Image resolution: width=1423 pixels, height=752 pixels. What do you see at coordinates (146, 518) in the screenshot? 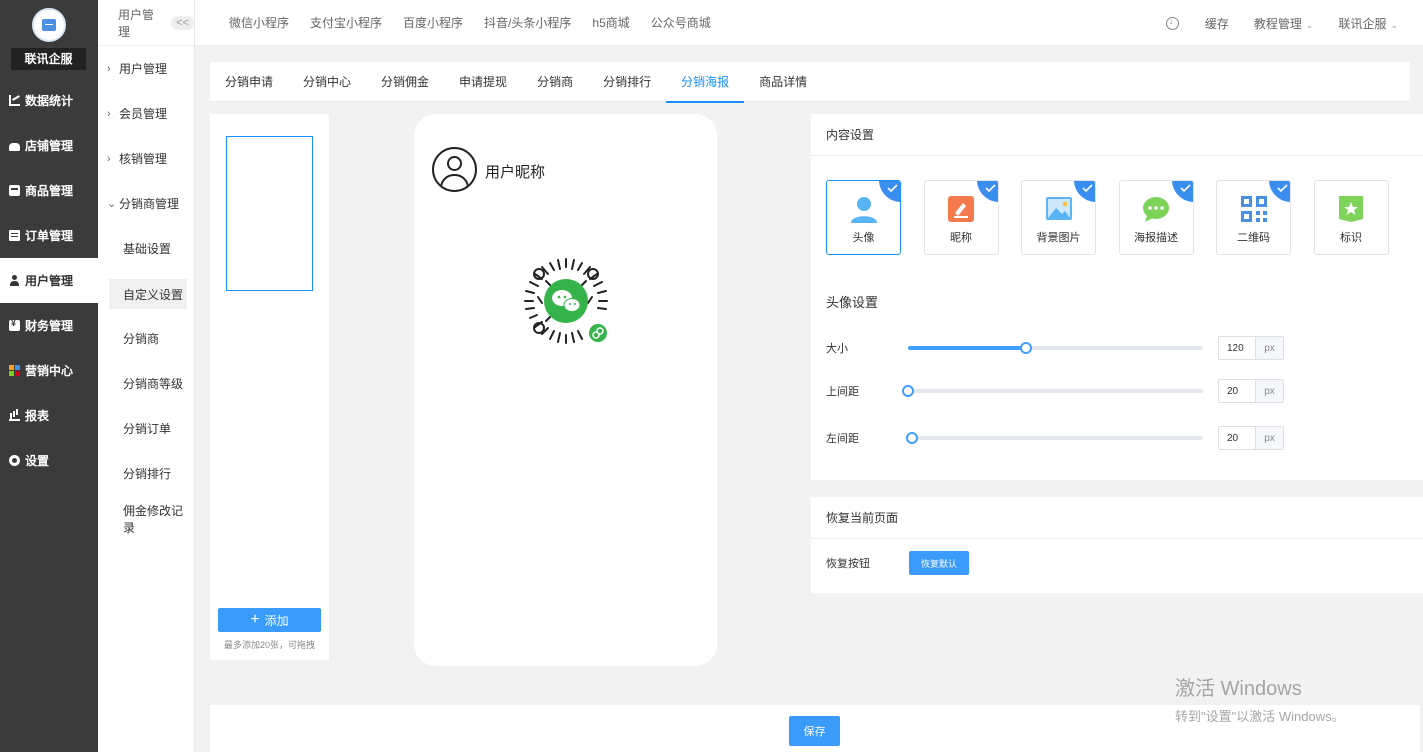
I see `submenu-item-commission-log: 佣金修改记录` at bounding box center [146, 518].